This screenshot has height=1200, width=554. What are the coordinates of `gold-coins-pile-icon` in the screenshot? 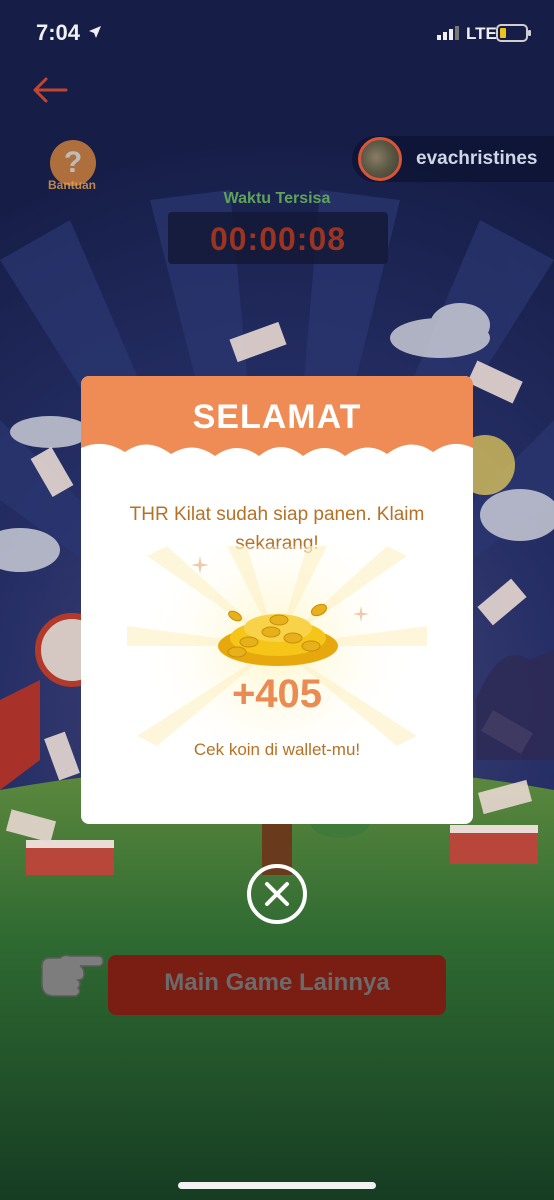 It's located at (278, 634).